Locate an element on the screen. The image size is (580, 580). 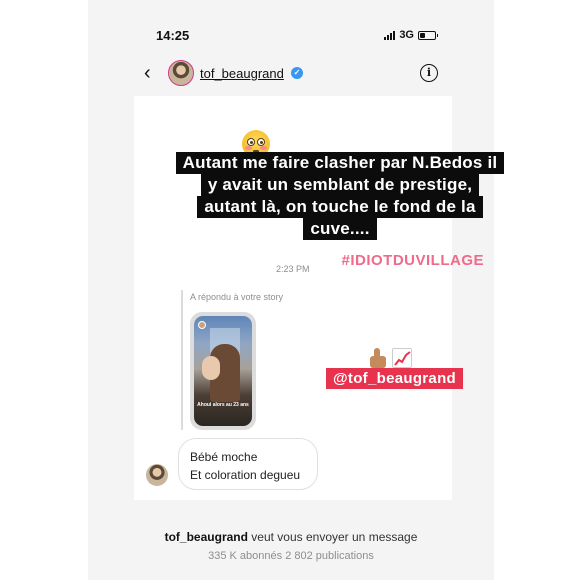
message-timestamp: 2:23 PM is located at coordinates (293, 269).